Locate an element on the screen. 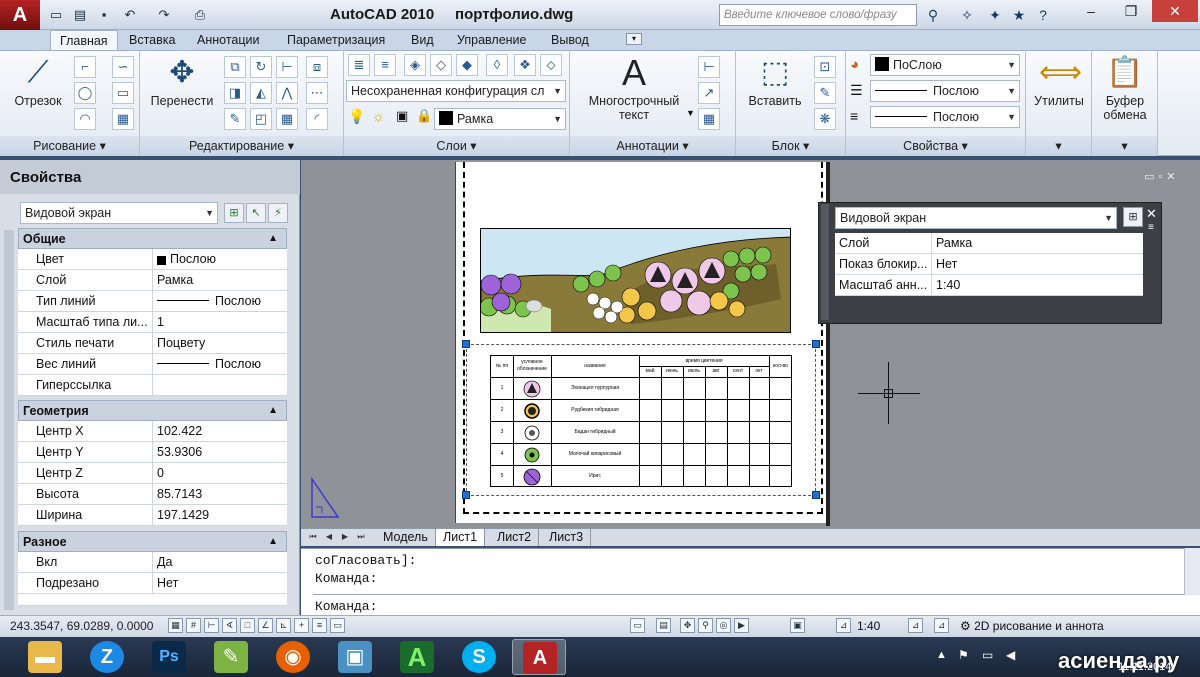  object-snap-icon: □ is located at coordinates (247, 625).